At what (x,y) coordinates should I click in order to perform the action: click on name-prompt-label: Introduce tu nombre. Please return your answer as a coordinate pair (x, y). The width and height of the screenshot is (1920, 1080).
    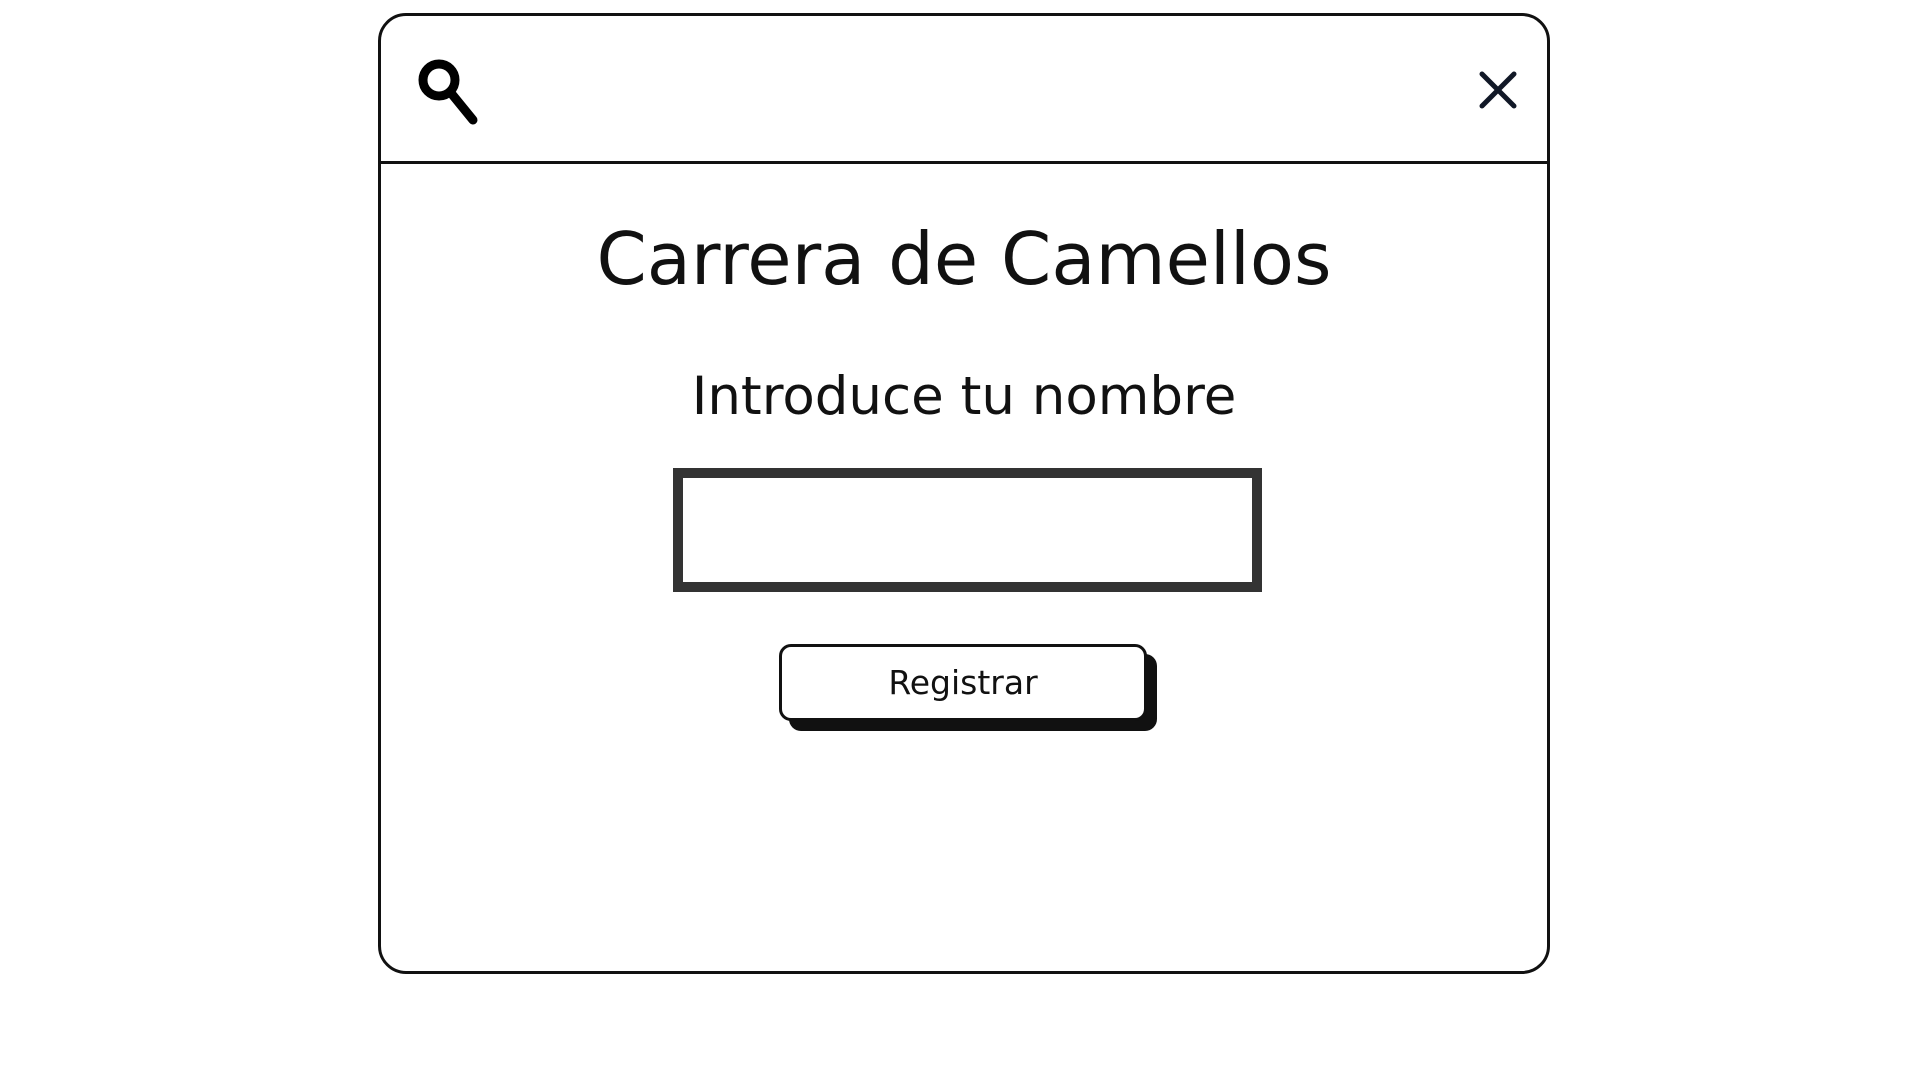
    Looking at the image, I should click on (964, 396).